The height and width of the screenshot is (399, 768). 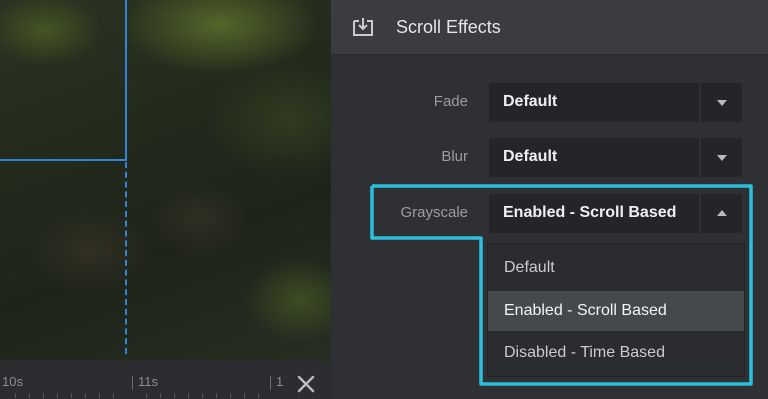 I want to click on grayscale-label: Grayscale, so click(x=434, y=212).